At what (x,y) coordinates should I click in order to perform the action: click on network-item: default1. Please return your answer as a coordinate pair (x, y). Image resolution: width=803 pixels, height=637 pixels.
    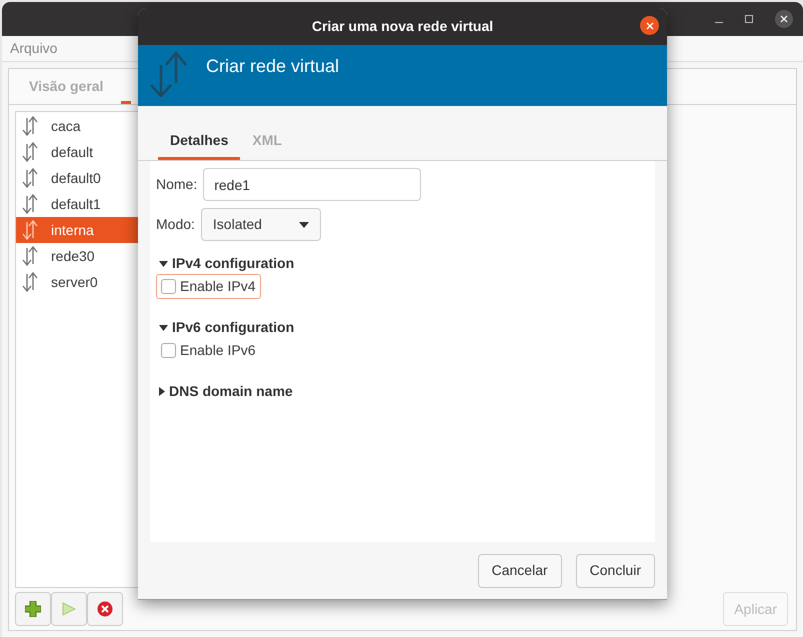
    Looking at the image, I should click on (82, 204).